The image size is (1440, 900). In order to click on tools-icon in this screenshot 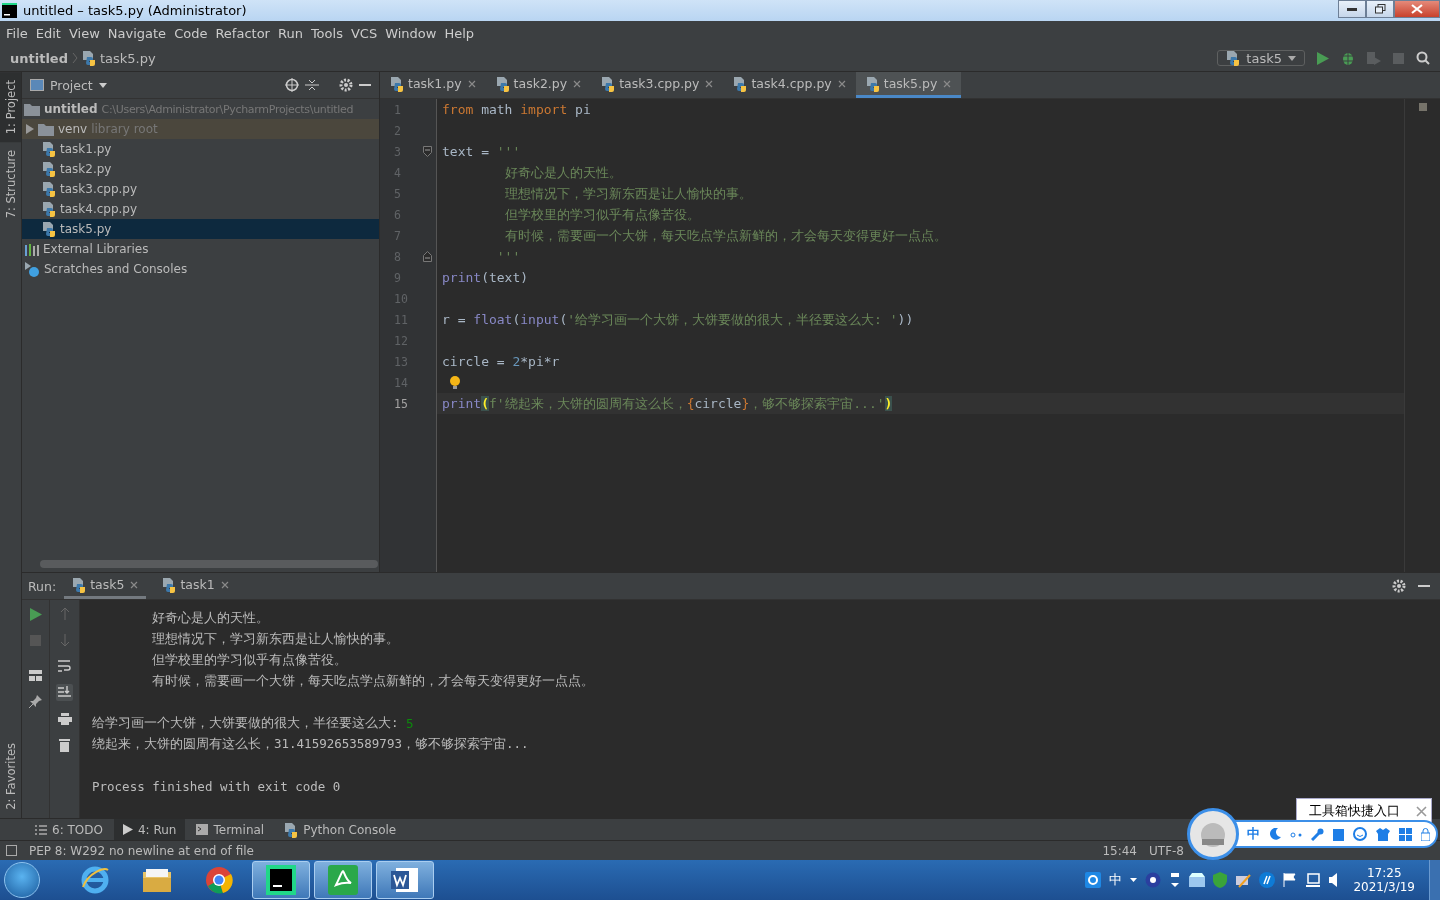, I will do `click(1243, 880)`.